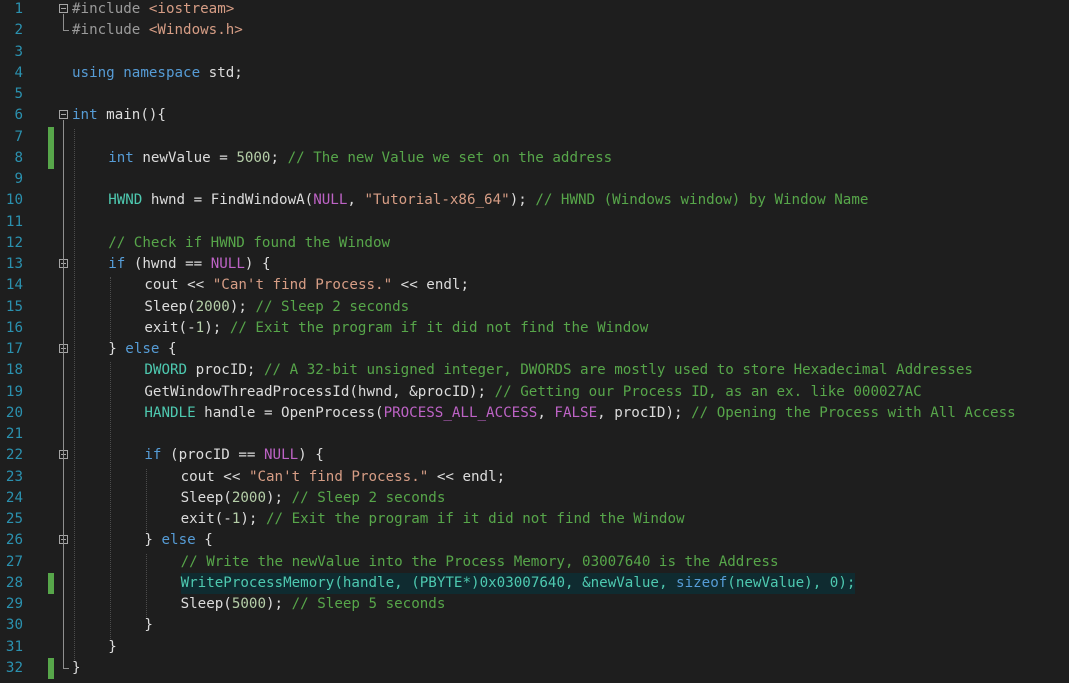 The width and height of the screenshot is (1069, 683). Describe the element at coordinates (534, 349) in the screenshot. I see `code-line: 17} else {` at that location.